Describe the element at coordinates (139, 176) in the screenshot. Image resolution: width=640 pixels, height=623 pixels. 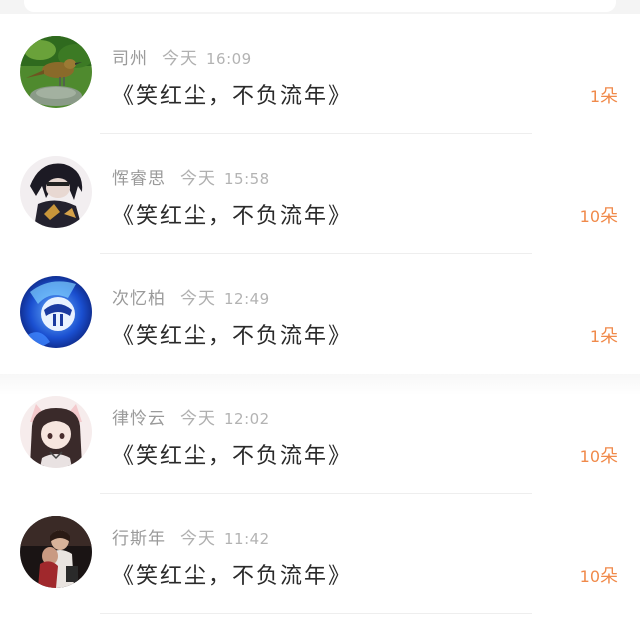
I see `sender-name: 恽睿思` at that location.